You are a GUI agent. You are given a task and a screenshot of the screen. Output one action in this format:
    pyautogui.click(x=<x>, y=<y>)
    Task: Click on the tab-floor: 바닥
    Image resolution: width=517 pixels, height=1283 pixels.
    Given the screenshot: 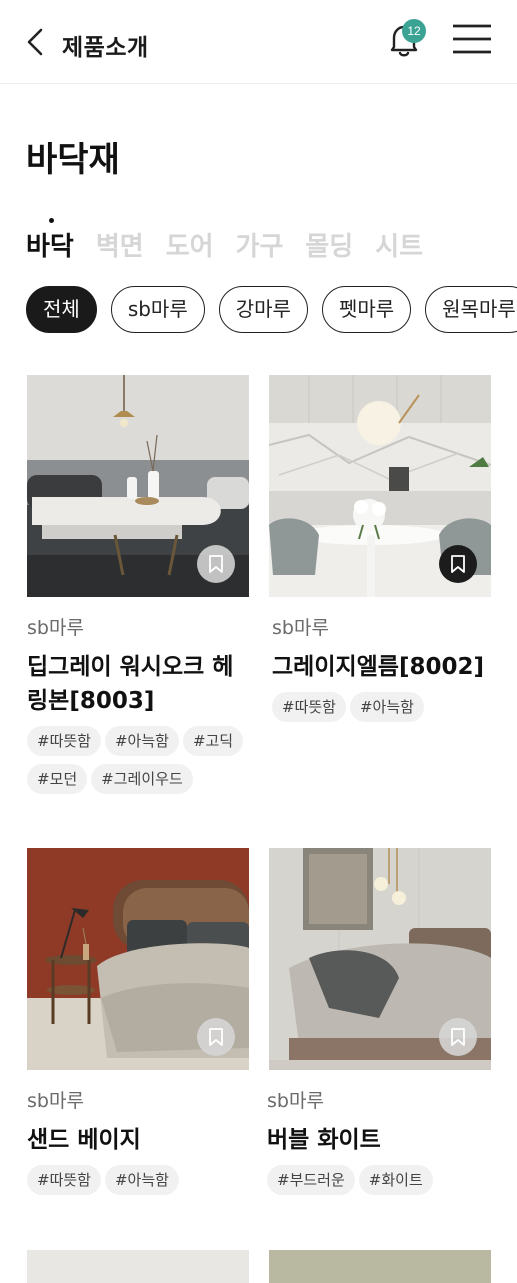 What is the action you would take?
    pyautogui.click(x=50, y=240)
    